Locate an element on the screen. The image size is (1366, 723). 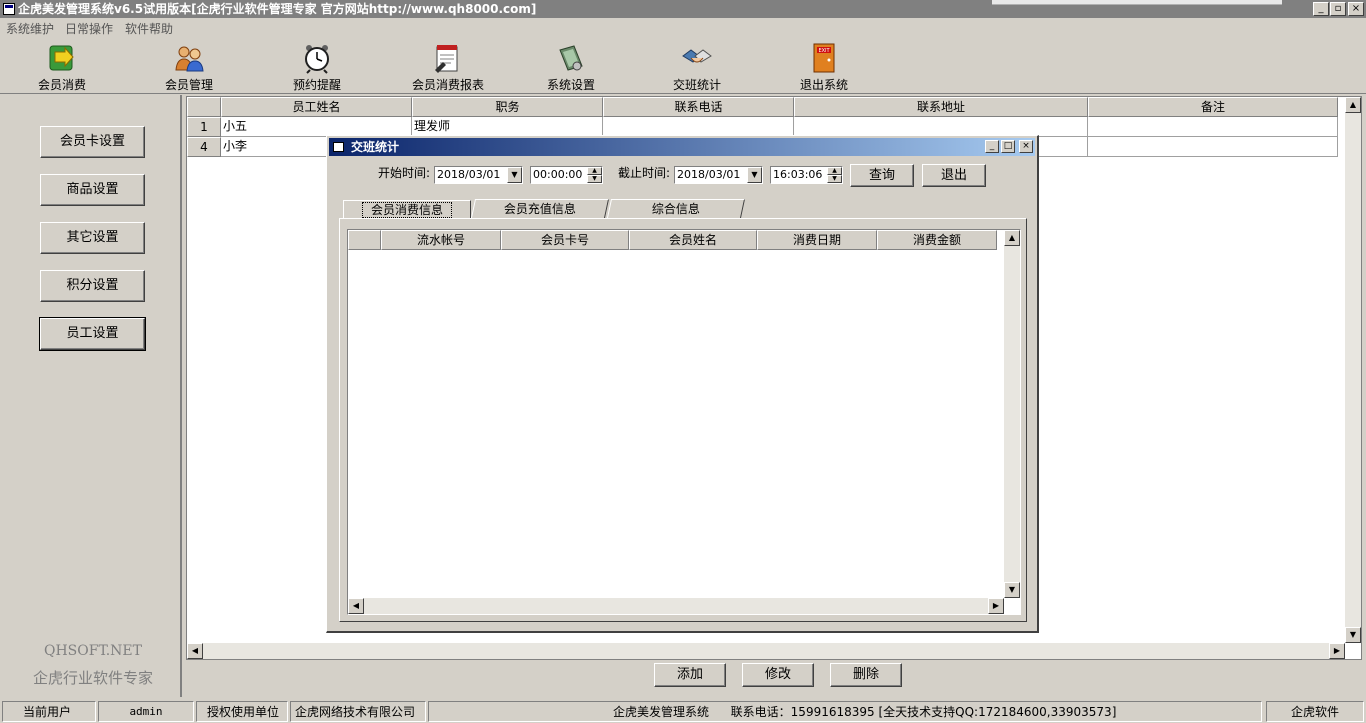
grid-vertical-scrollbar: ▲ ▼ is located at coordinates (1353, 370).